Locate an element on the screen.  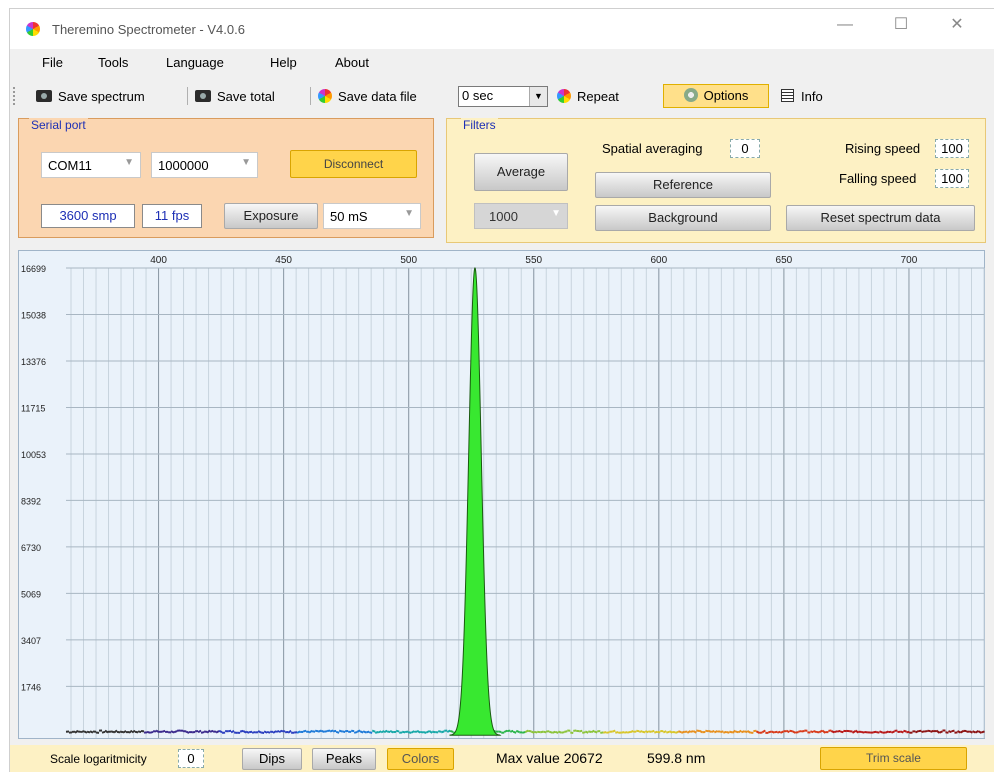
rising-speed-field: 100 is located at coordinates (952, 148).